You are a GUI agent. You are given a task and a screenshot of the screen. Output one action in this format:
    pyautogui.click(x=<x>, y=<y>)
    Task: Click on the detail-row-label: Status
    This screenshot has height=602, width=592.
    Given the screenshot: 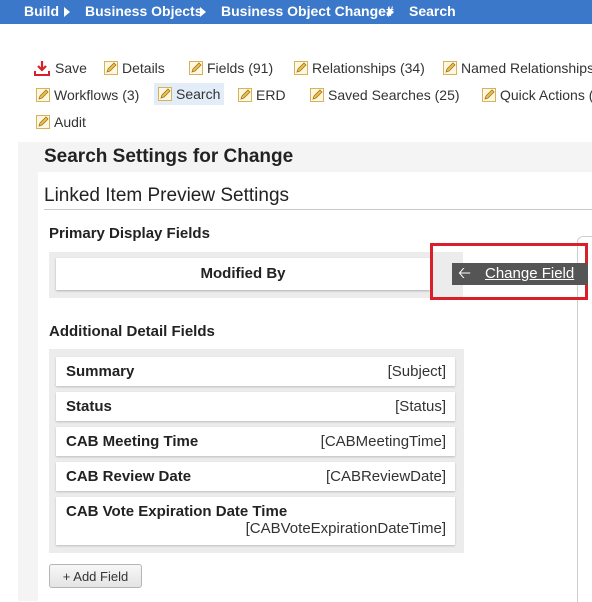 What is the action you would take?
    pyautogui.click(x=89, y=406)
    